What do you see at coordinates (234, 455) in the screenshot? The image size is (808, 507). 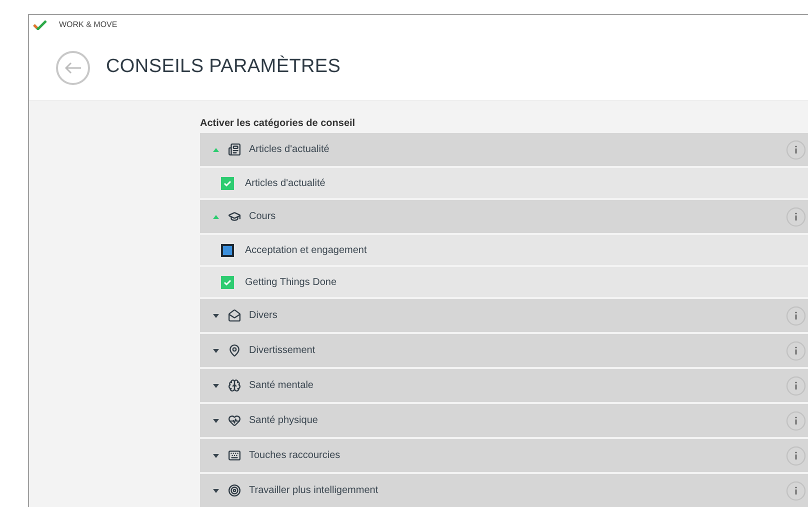 I see `keyboard-icon` at bounding box center [234, 455].